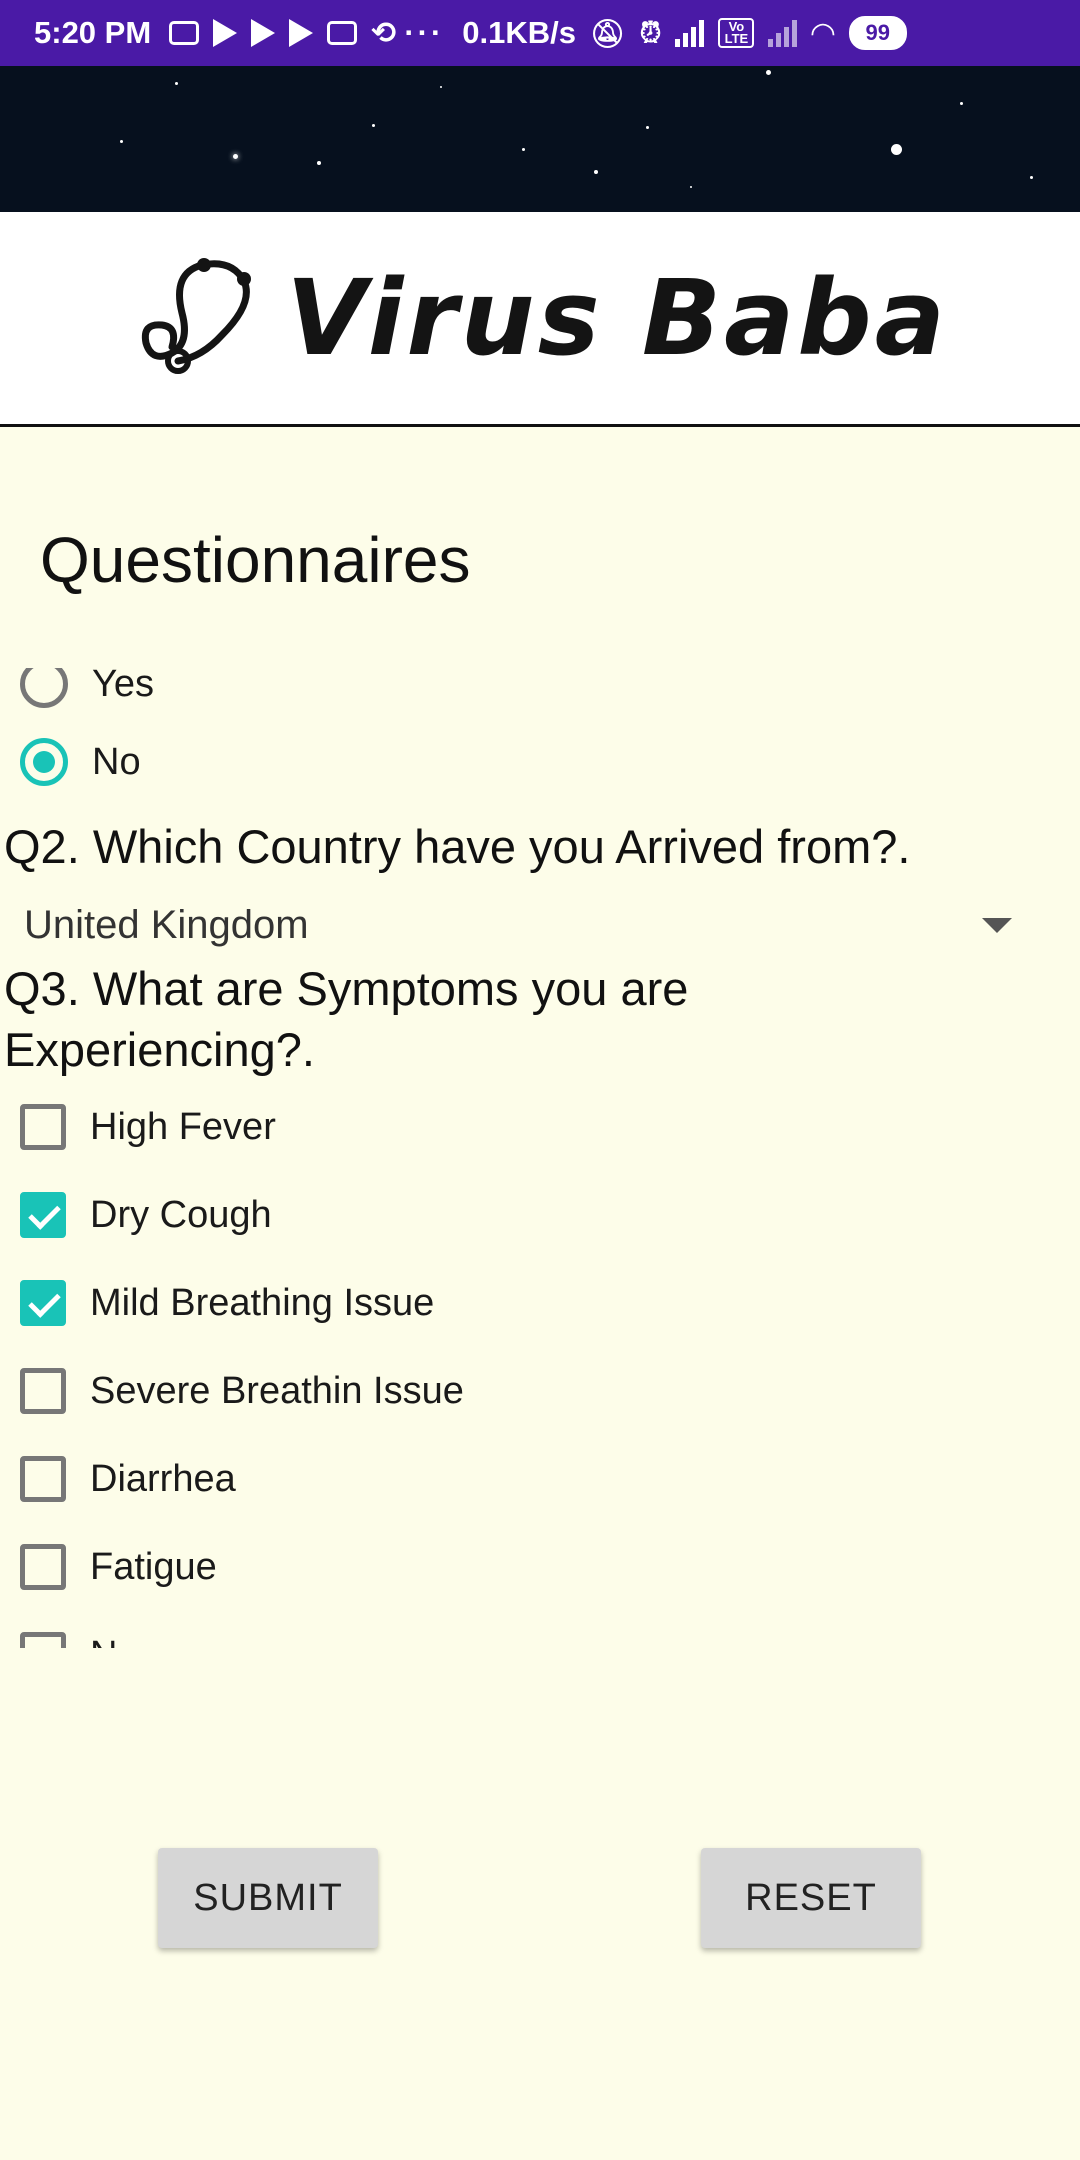  Describe the element at coordinates (93, 32) in the screenshot. I see `status-time: 5:20 PM` at that location.